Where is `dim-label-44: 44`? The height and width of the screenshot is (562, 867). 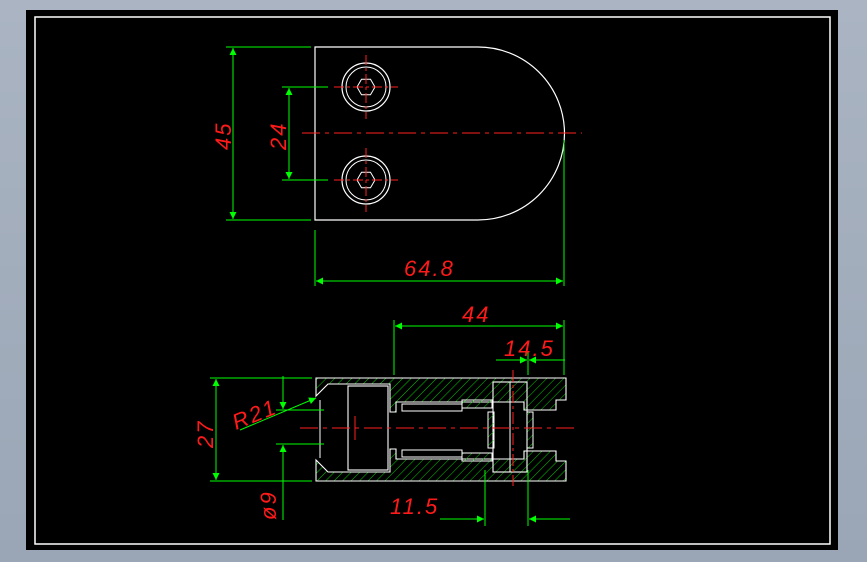
dim-label-44: 44 is located at coordinates (476, 314).